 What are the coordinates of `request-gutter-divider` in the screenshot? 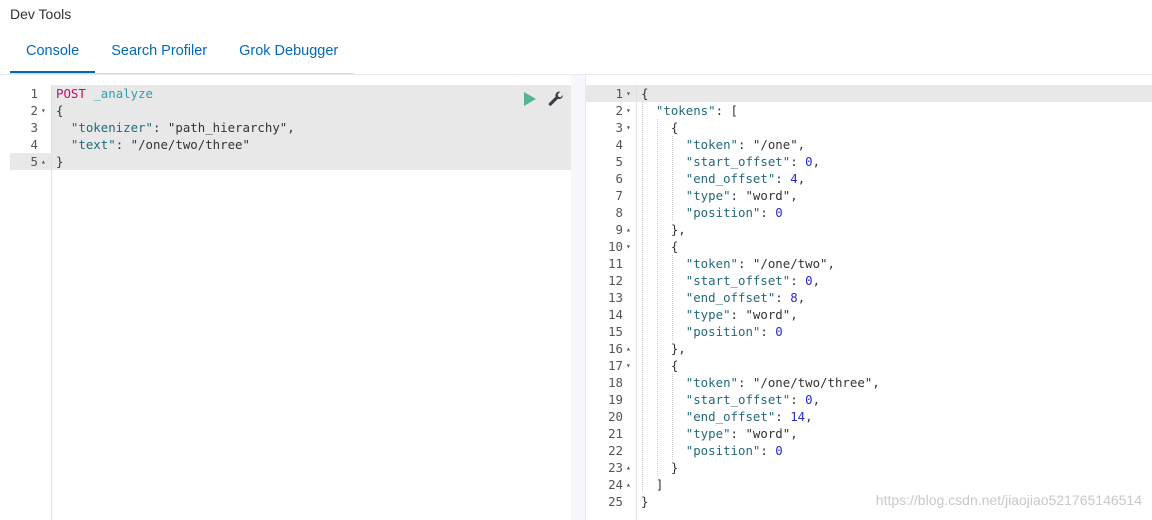 It's located at (51, 302).